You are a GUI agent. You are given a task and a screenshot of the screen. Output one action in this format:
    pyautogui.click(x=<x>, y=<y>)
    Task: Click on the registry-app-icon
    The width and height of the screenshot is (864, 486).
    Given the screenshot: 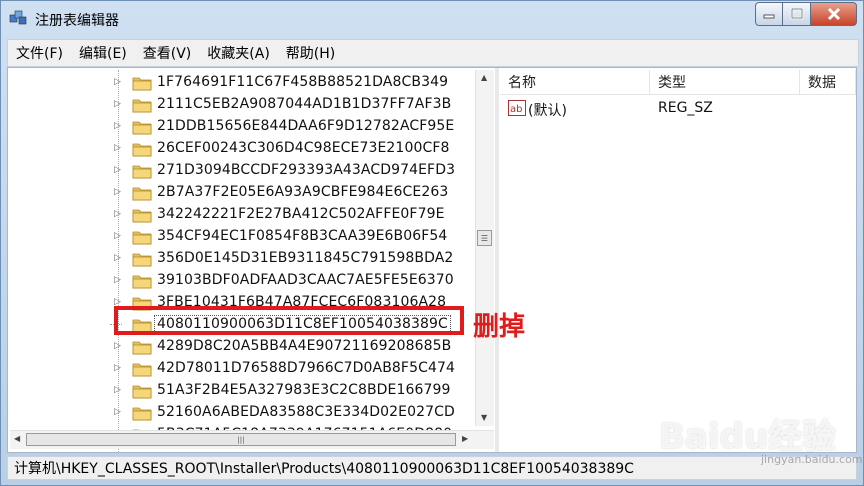 What is the action you would take?
    pyautogui.click(x=19, y=18)
    